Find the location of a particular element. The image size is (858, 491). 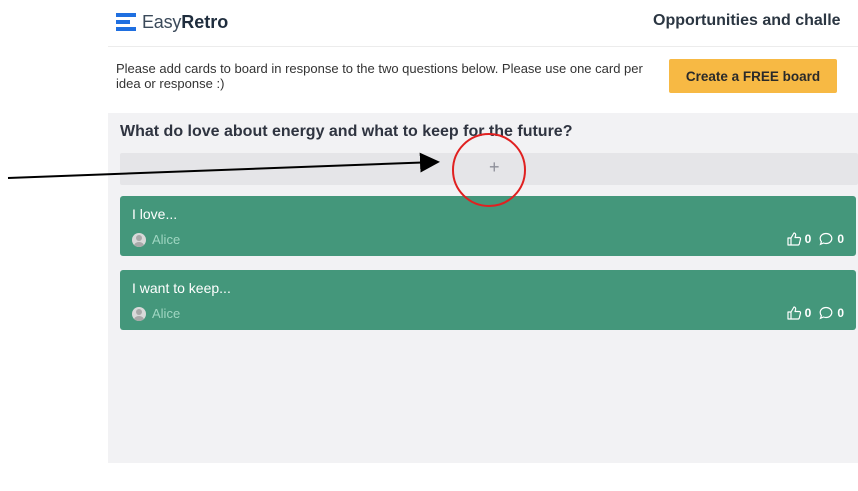

card: I love... Alice 0 0 is located at coordinates (488, 226).